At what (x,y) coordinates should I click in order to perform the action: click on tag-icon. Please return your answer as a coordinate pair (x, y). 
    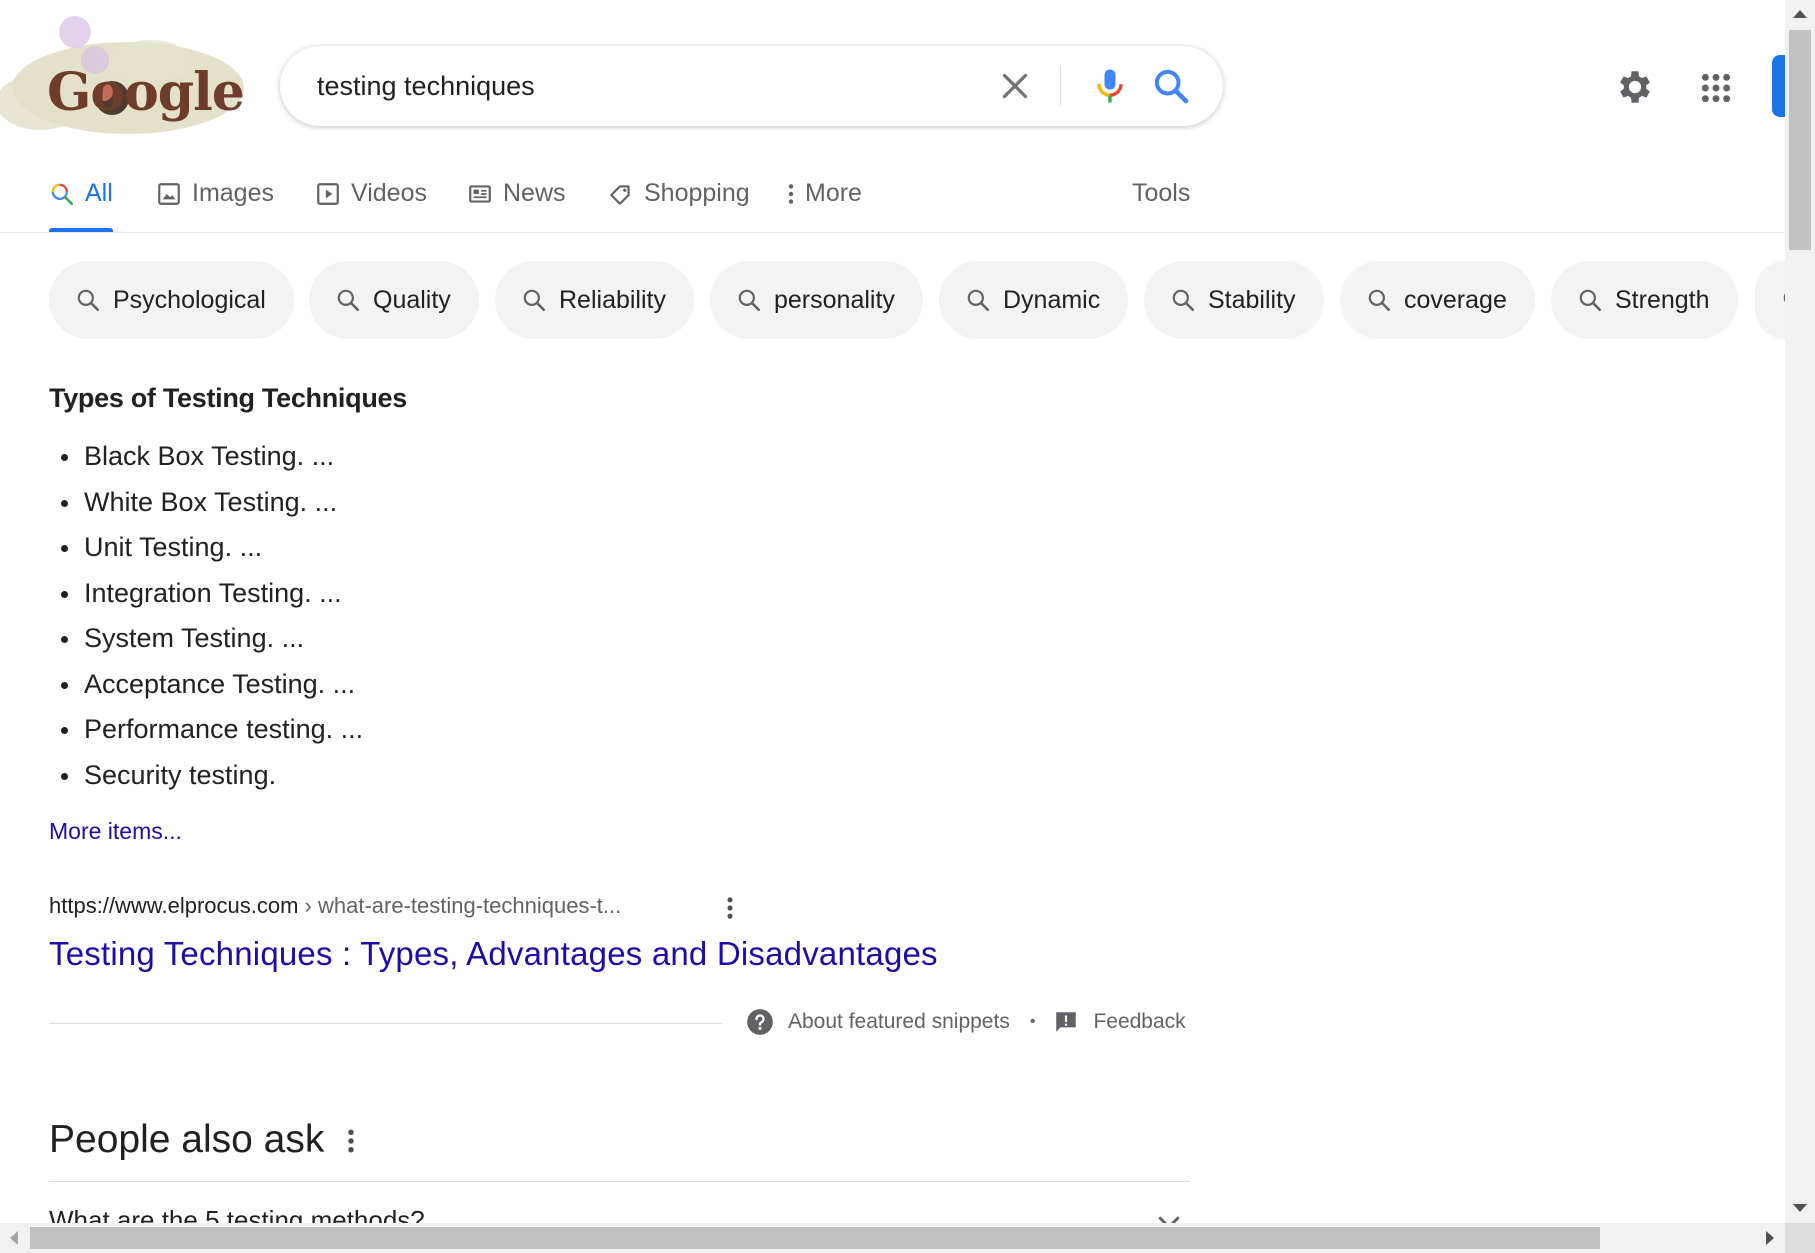
    Looking at the image, I should click on (620, 195).